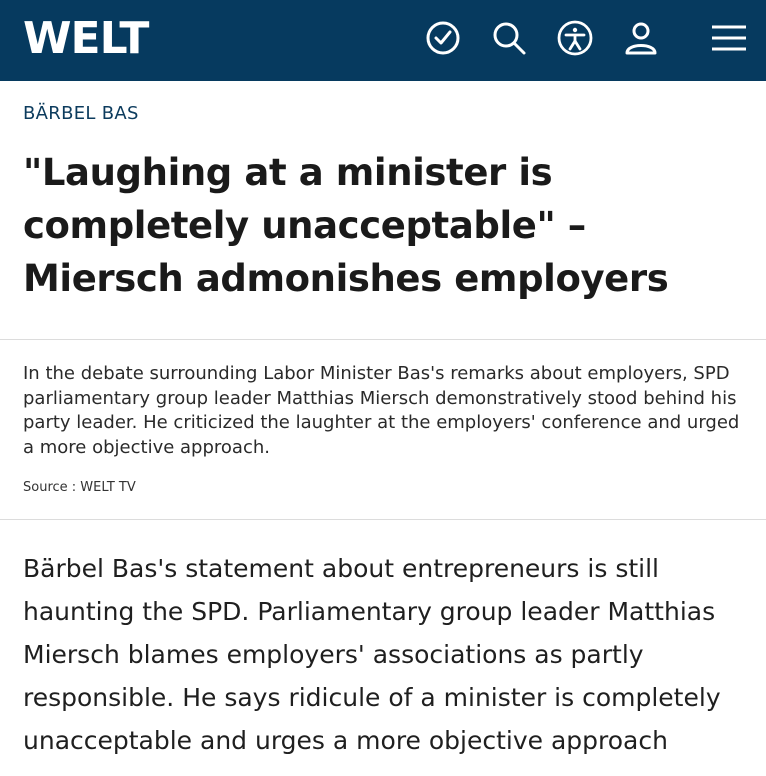 The image size is (766, 776). I want to click on menu-icon, so click(729, 38).